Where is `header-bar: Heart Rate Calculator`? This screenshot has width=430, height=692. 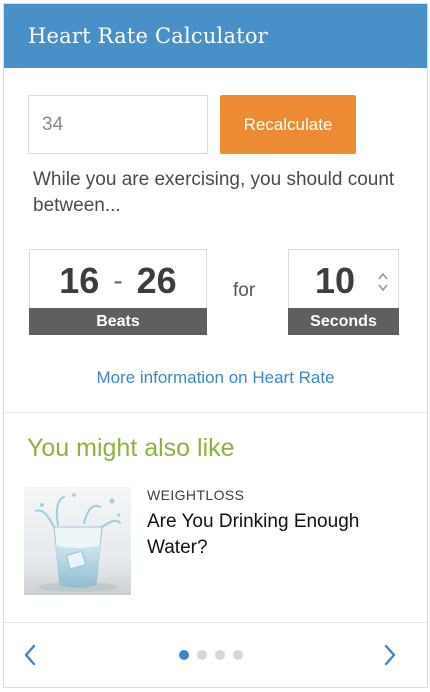 header-bar: Heart Rate Calculator is located at coordinates (215, 36).